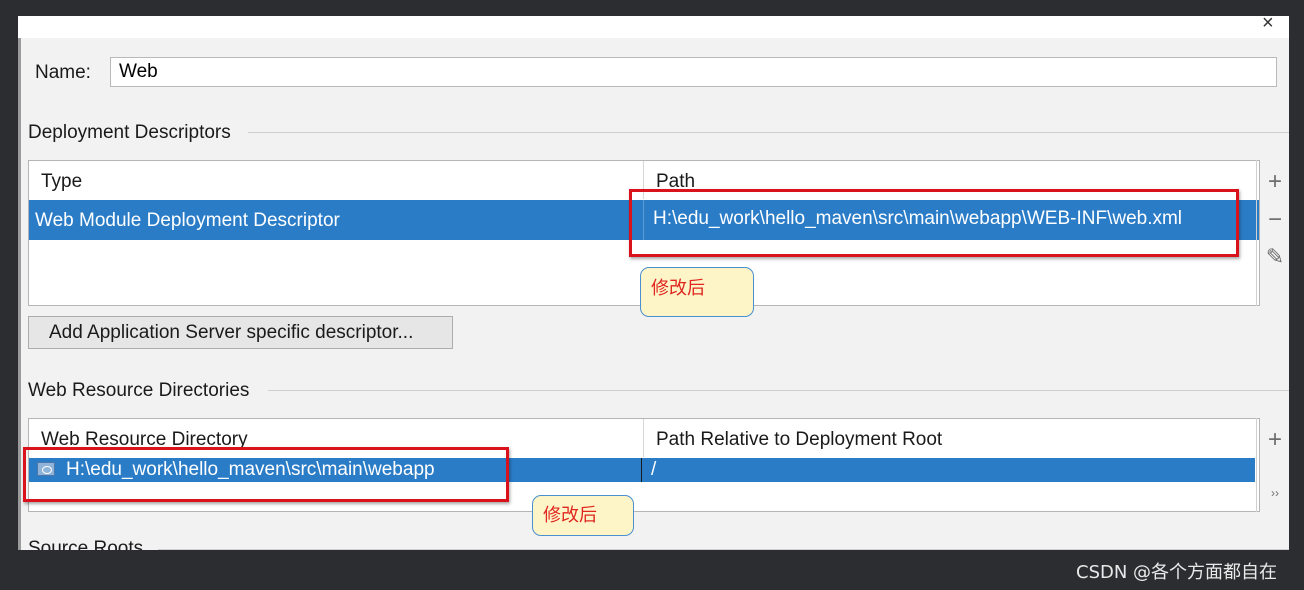 Image resolution: width=1304 pixels, height=590 pixels. What do you see at coordinates (145, 391) in the screenshot?
I see `web-resource-directories-title: Web Resource Directories` at bounding box center [145, 391].